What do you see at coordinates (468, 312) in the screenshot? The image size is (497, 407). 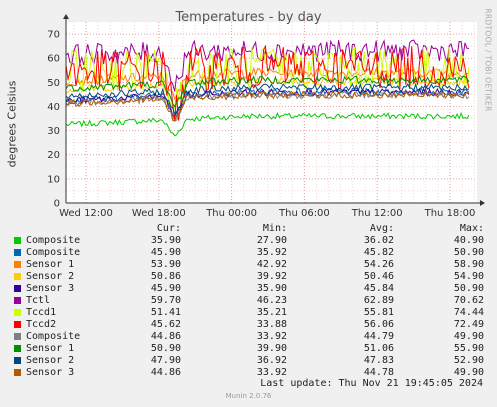 I see `legend-max-value: 74.44` at bounding box center [468, 312].